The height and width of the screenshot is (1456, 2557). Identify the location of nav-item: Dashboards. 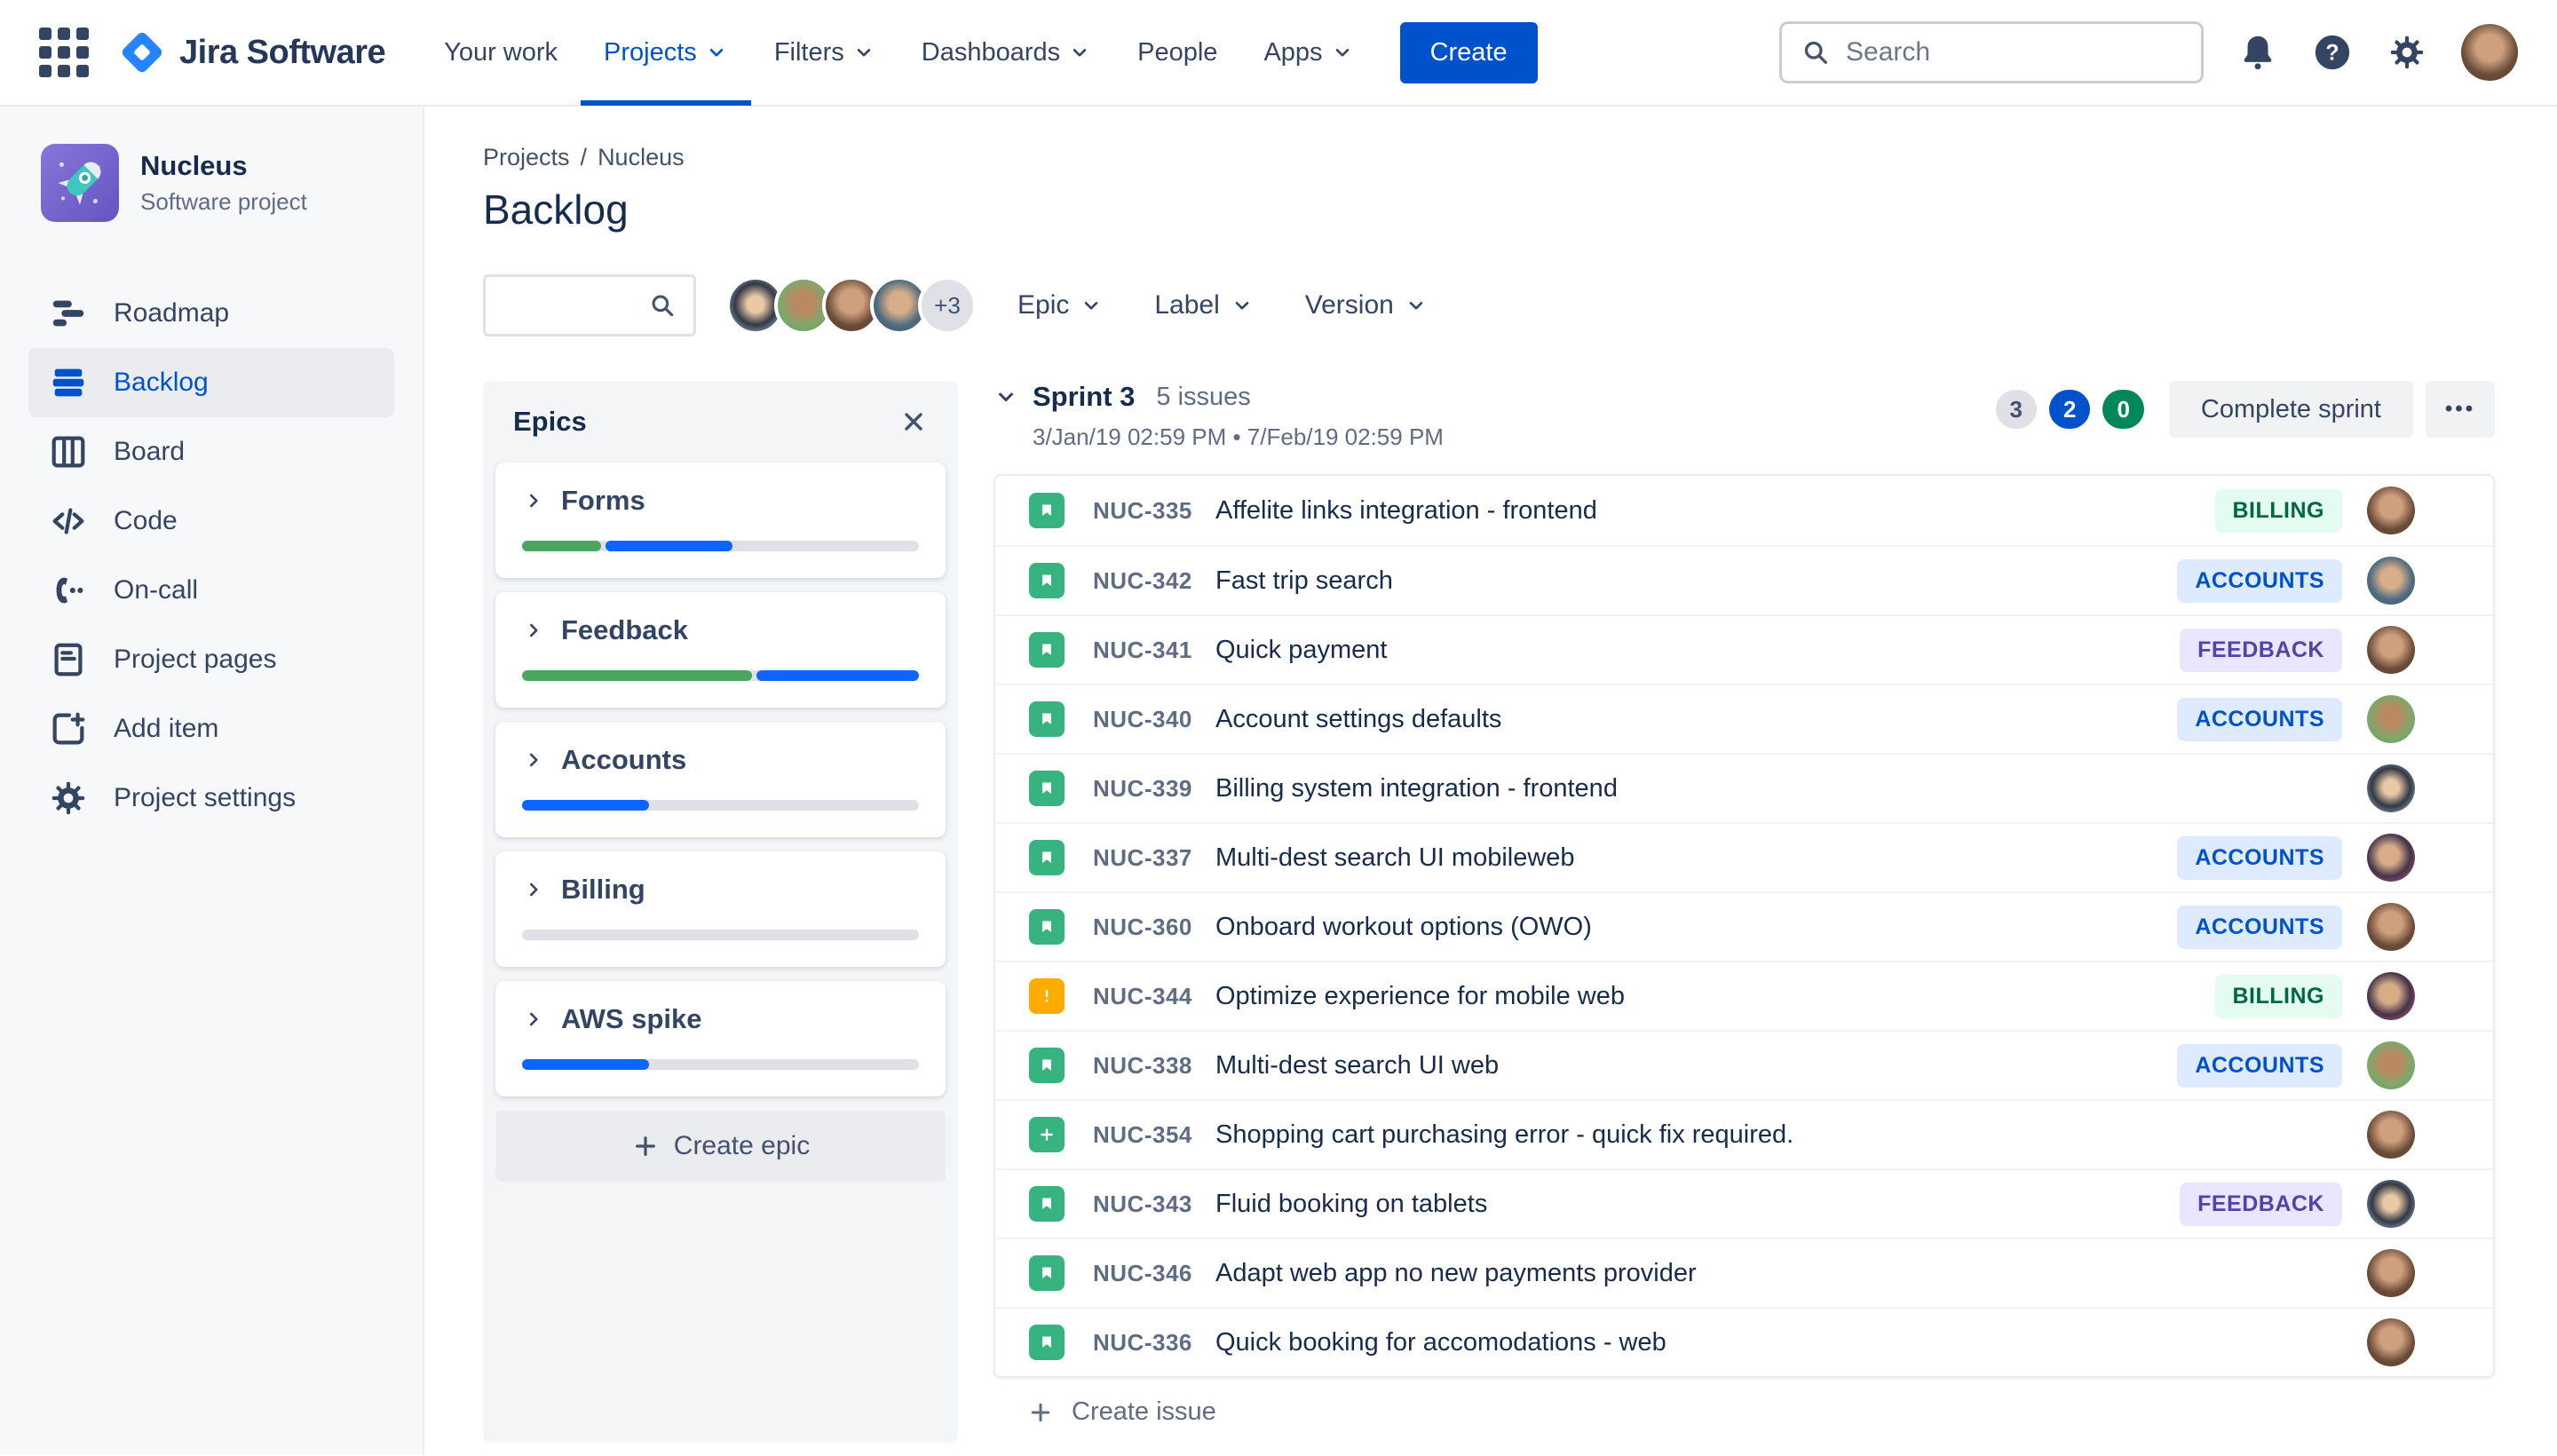
(1006, 53).